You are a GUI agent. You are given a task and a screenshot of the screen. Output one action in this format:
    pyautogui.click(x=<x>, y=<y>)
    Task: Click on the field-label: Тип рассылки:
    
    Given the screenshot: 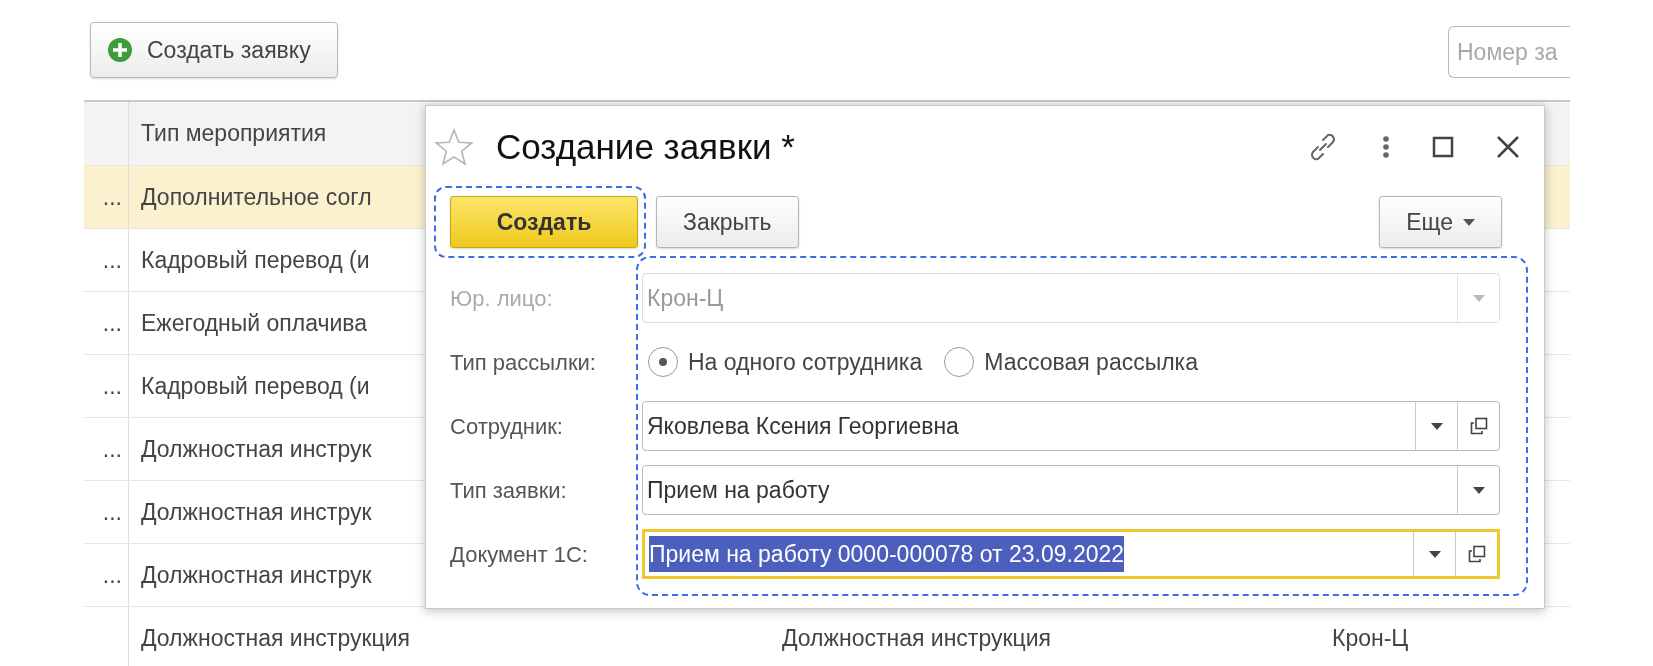 What is the action you would take?
    pyautogui.click(x=523, y=362)
    